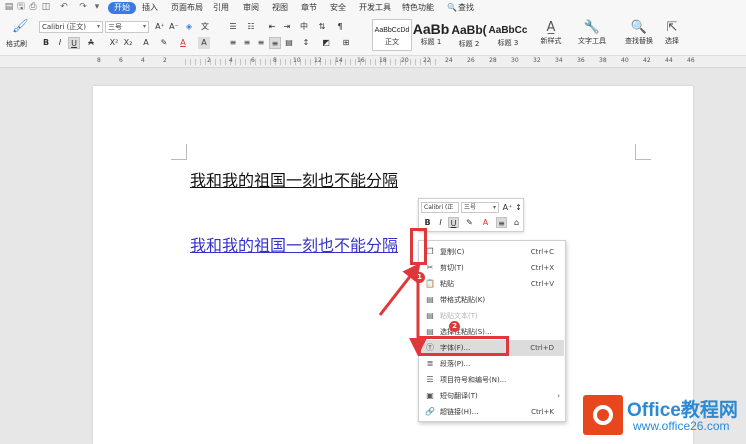  I want to click on ruler-number: 2, so click(165, 60).